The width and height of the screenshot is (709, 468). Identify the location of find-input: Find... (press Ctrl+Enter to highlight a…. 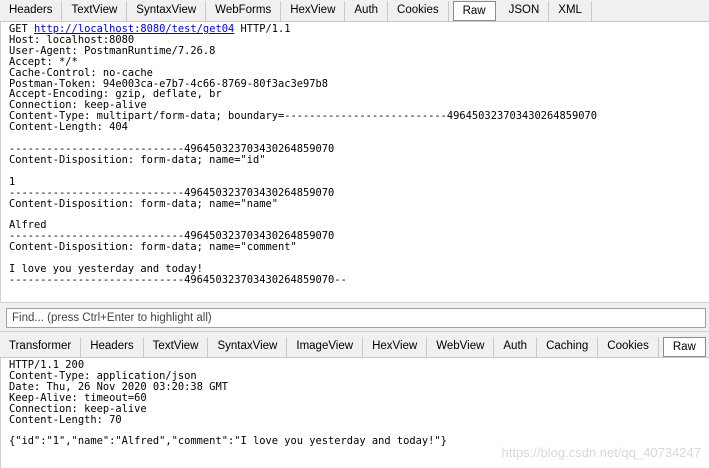
(356, 318).